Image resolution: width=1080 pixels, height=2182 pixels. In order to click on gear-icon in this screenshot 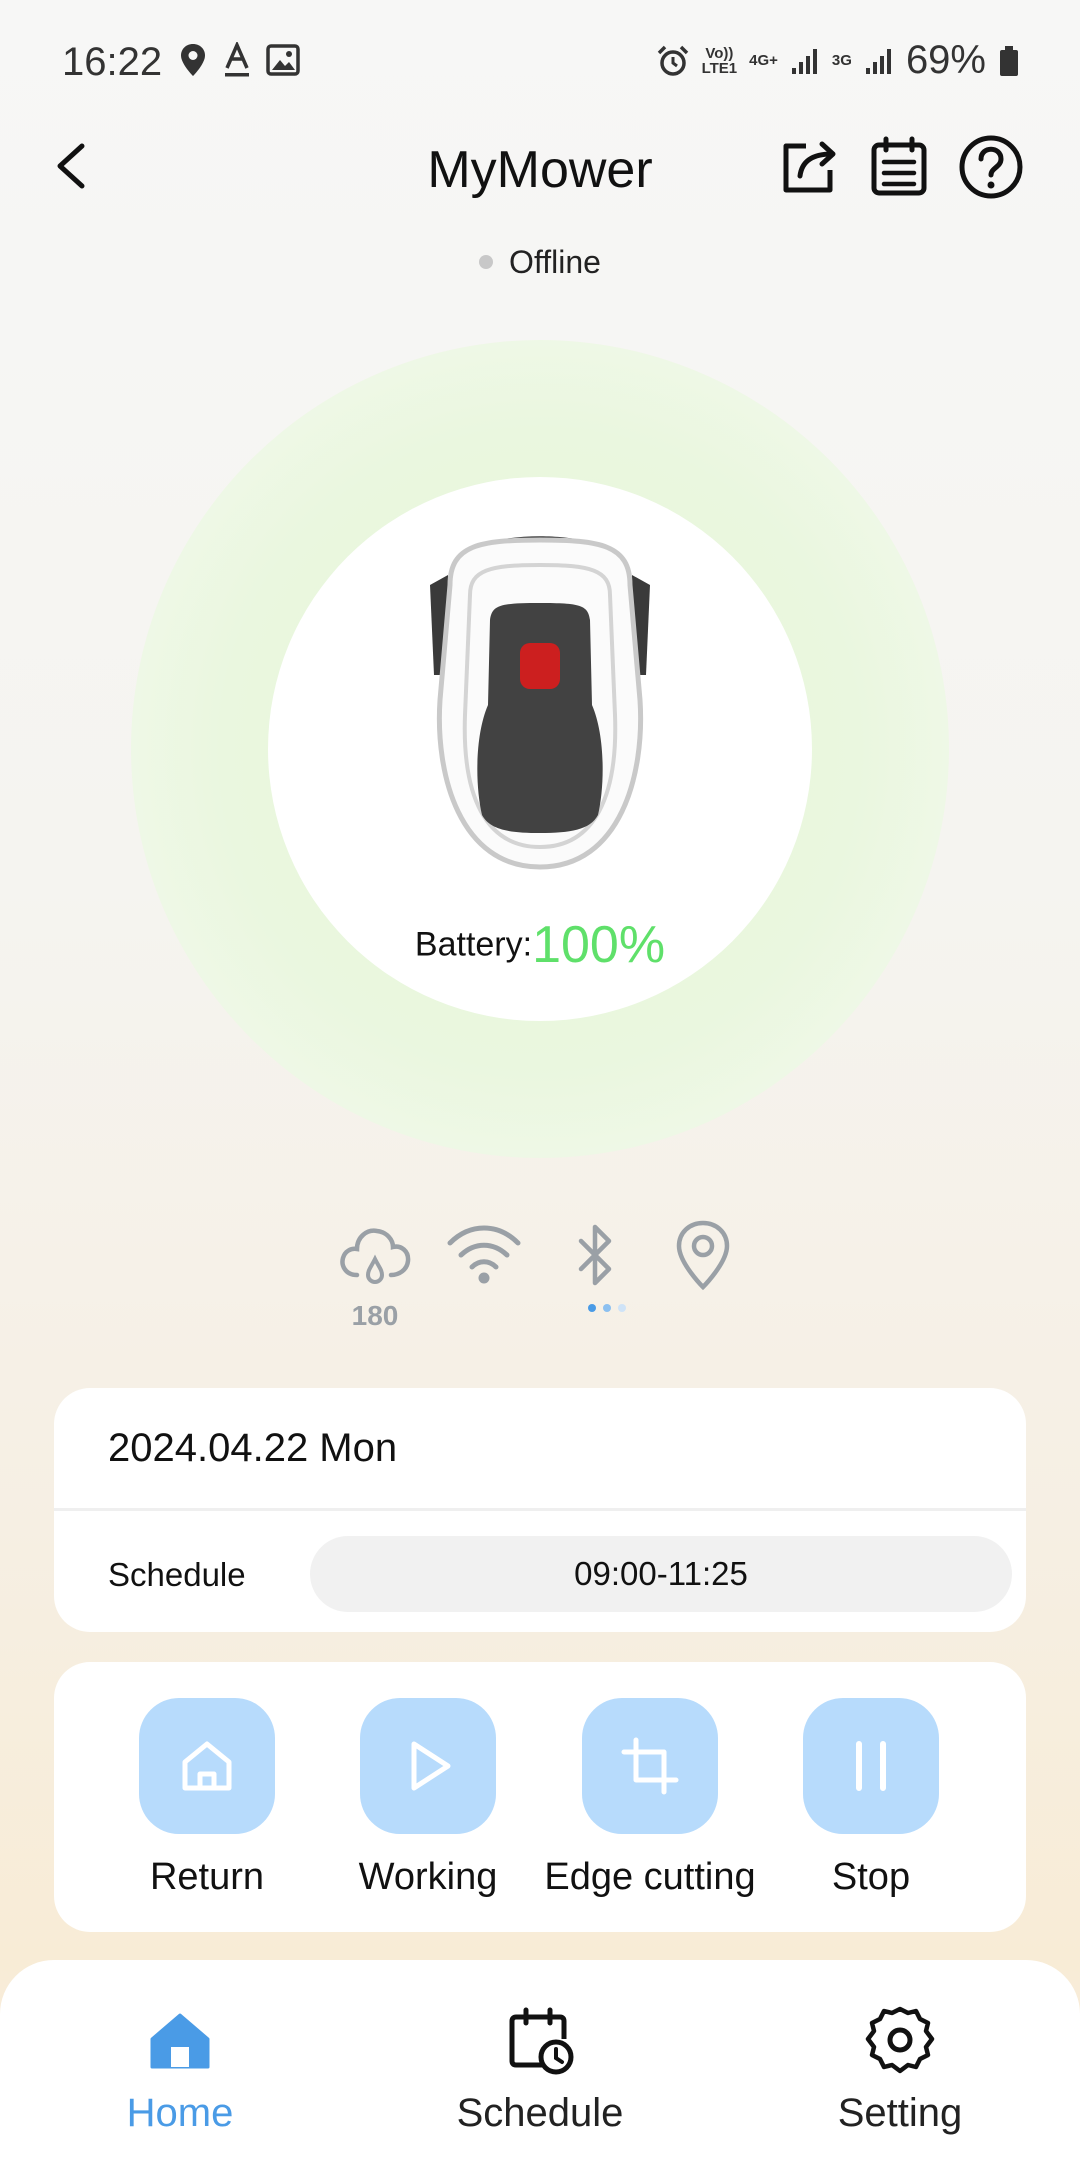, I will do `click(900, 2040)`.